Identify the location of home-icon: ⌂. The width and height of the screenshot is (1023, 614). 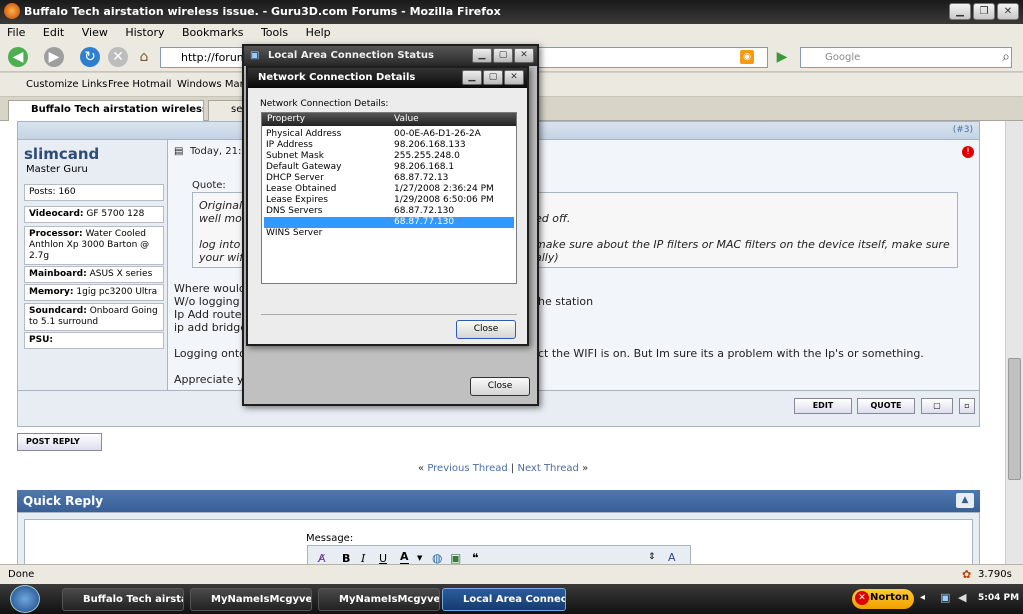
(144, 57).